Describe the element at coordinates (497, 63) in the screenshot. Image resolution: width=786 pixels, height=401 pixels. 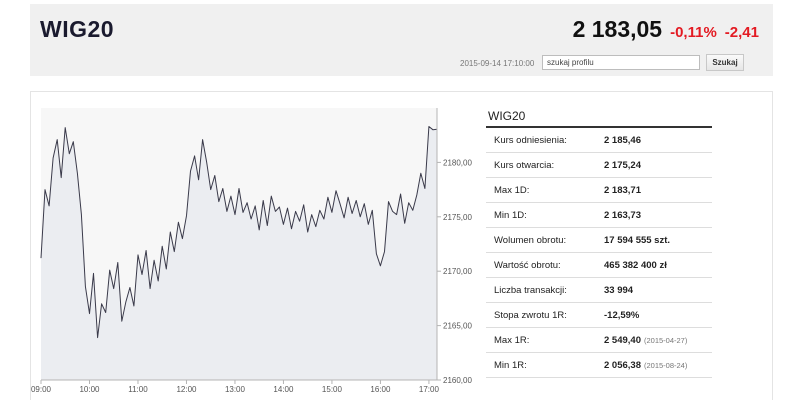
I see `timestamp: 2015-09-14 17:10:00` at that location.